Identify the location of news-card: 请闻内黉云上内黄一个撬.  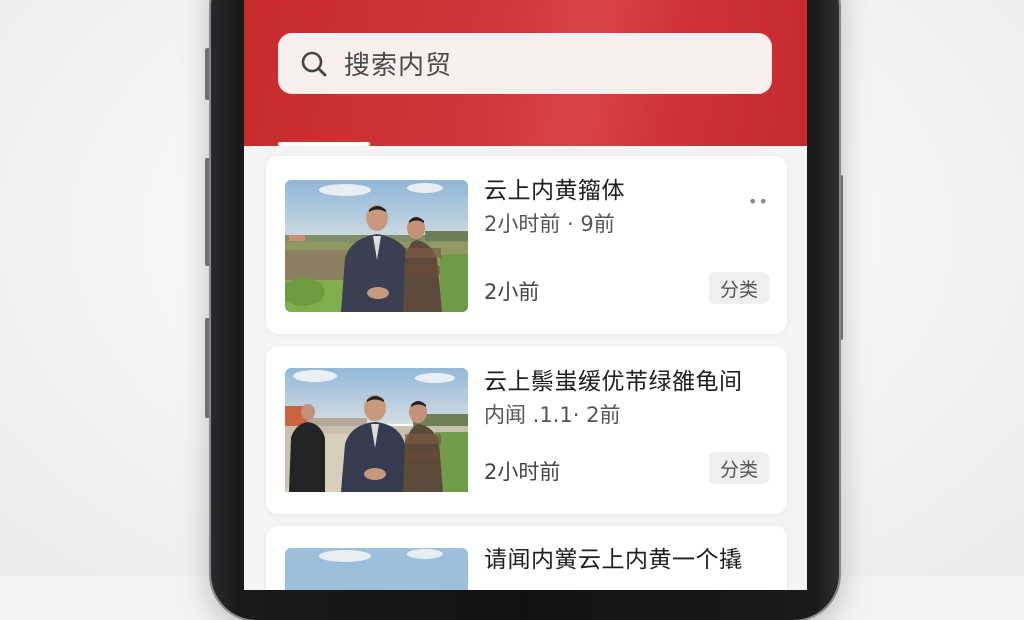
(526, 558).